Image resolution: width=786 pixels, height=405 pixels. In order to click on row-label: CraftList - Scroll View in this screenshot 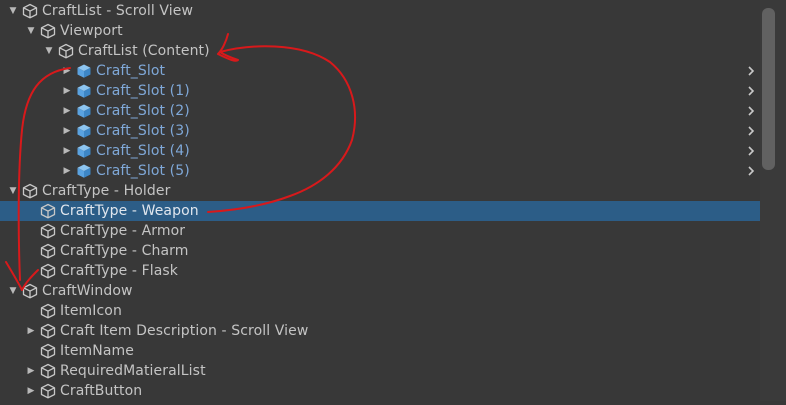, I will do `click(118, 11)`.